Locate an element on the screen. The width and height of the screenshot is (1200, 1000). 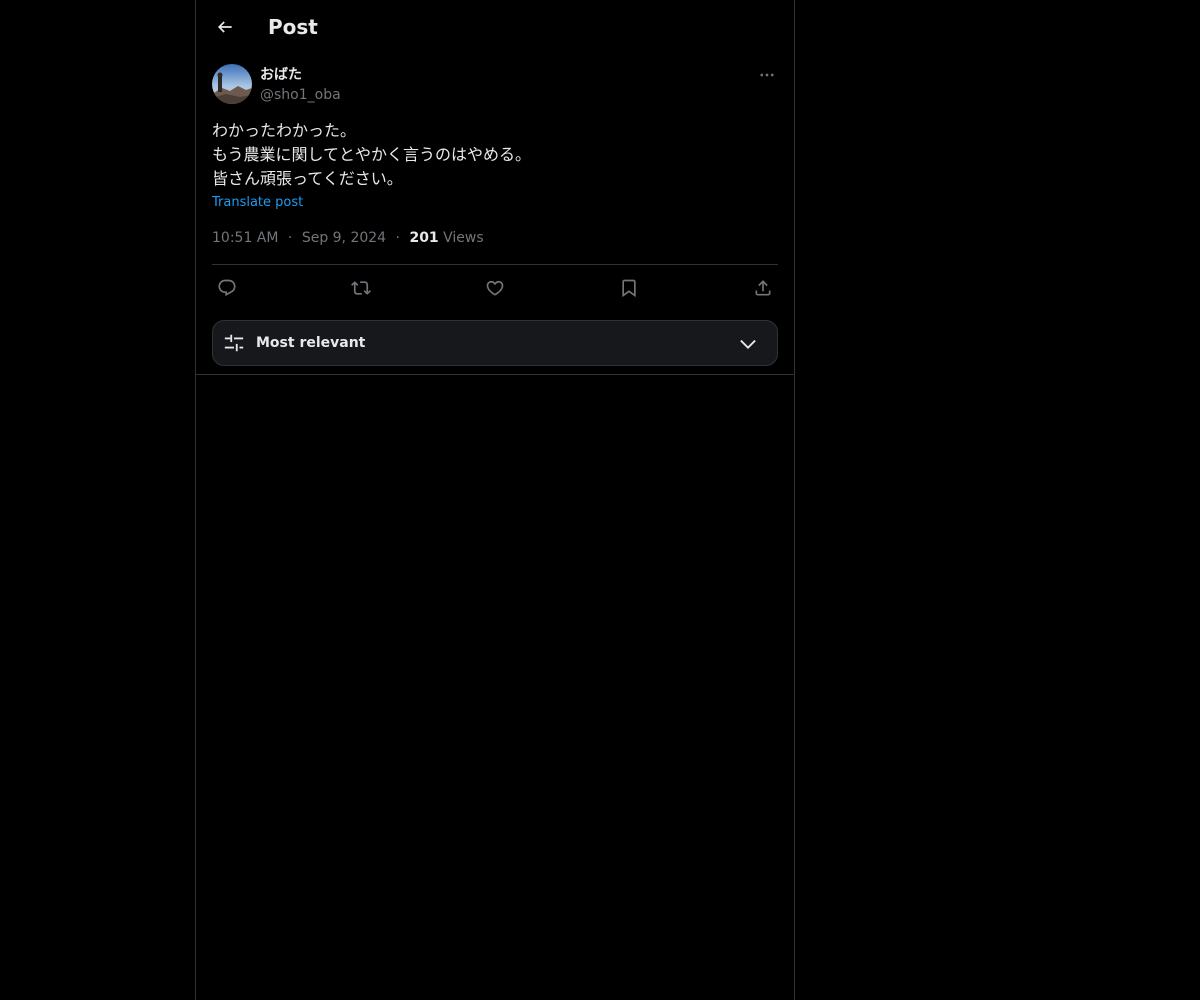
repost-icon is located at coordinates (361, 288).